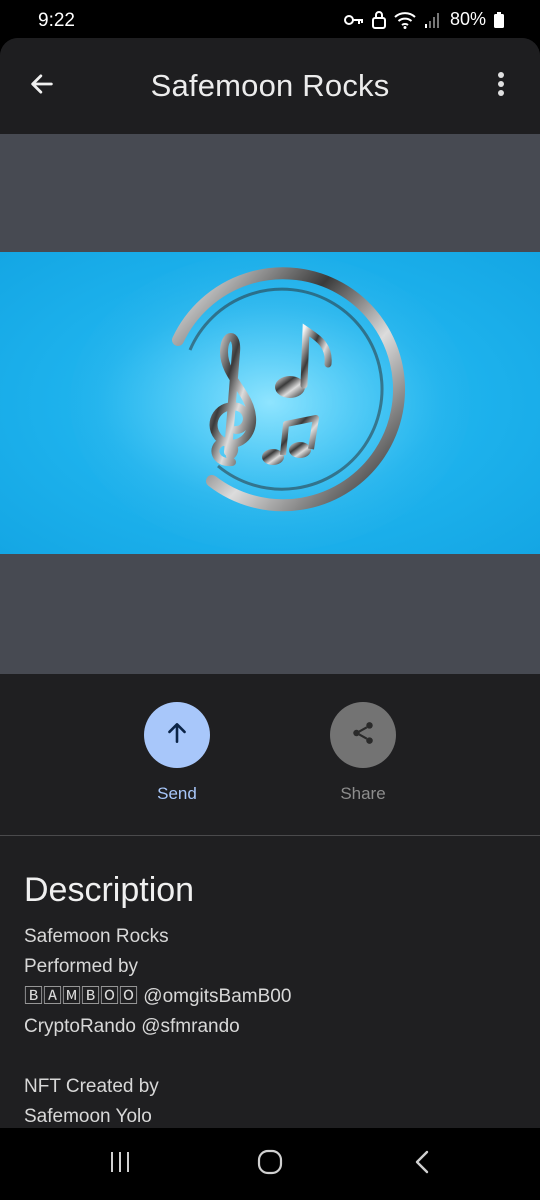 The height and width of the screenshot is (1200, 540). I want to click on recents-button, so click(120, 1164).